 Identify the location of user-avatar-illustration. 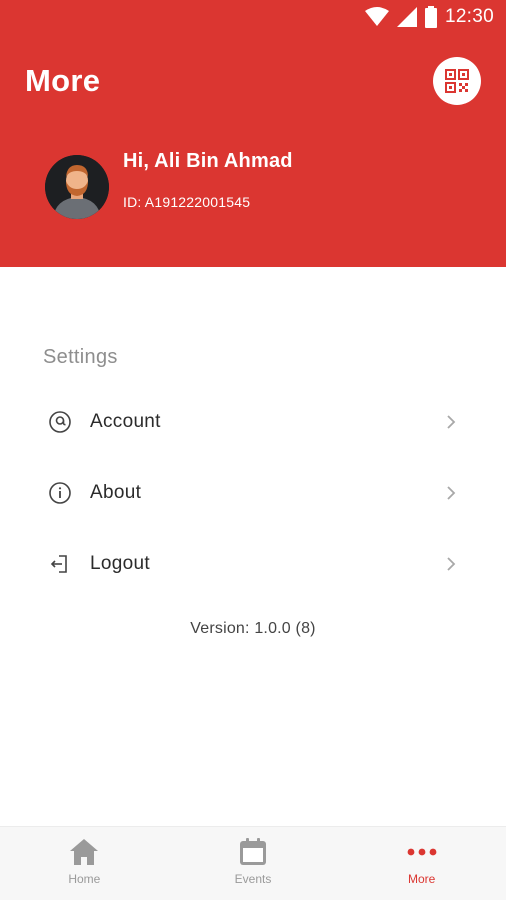
(77, 187).